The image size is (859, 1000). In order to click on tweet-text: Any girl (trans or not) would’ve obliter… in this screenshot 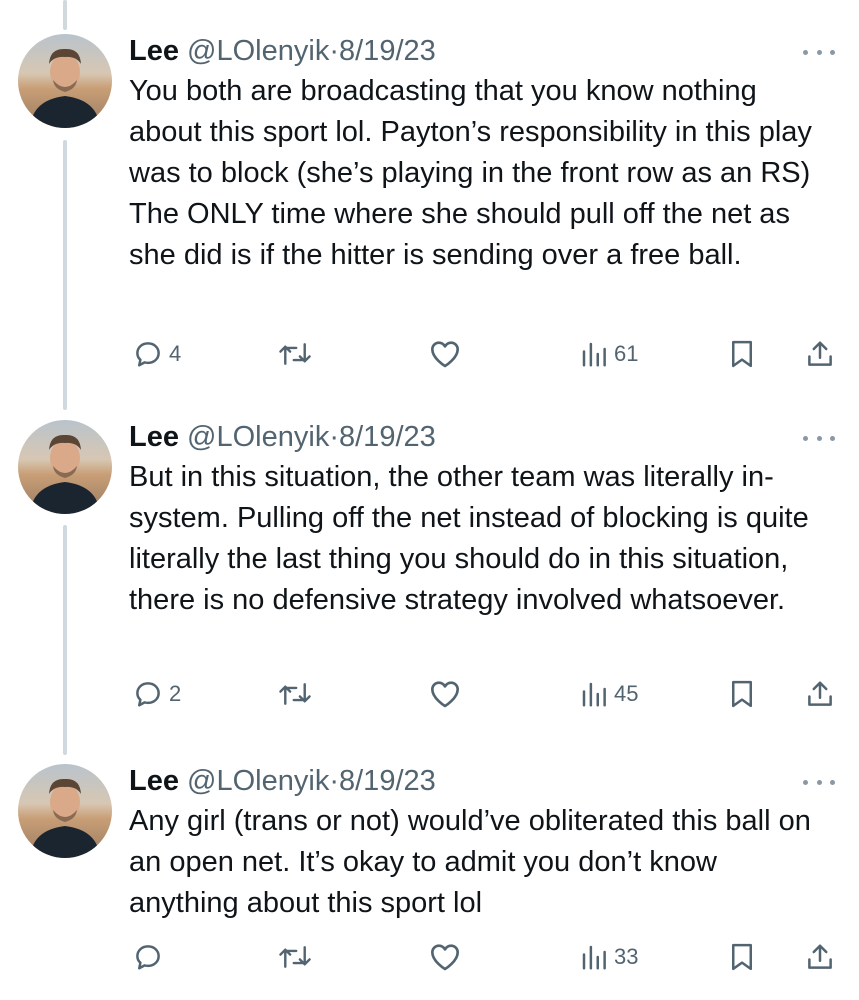, I will do `click(470, 862)`.